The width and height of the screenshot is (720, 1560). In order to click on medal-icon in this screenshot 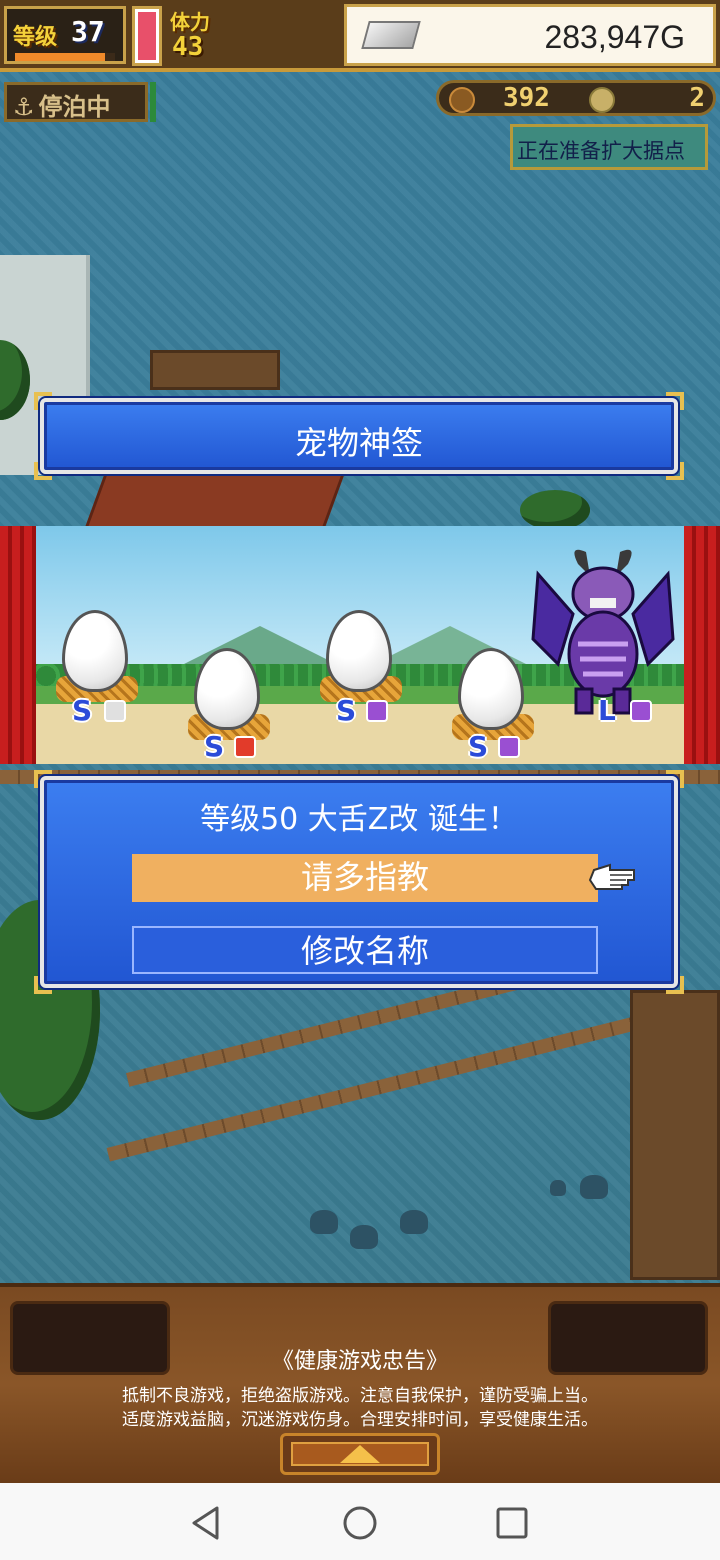, I will do `click(602, 100)`.